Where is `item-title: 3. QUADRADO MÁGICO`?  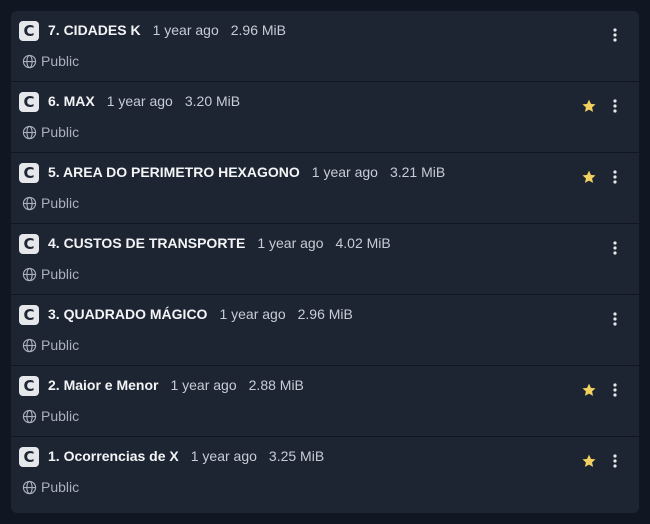
item-title: 3. QUADRADO MÁGICO is located at coordinates (127, 314).